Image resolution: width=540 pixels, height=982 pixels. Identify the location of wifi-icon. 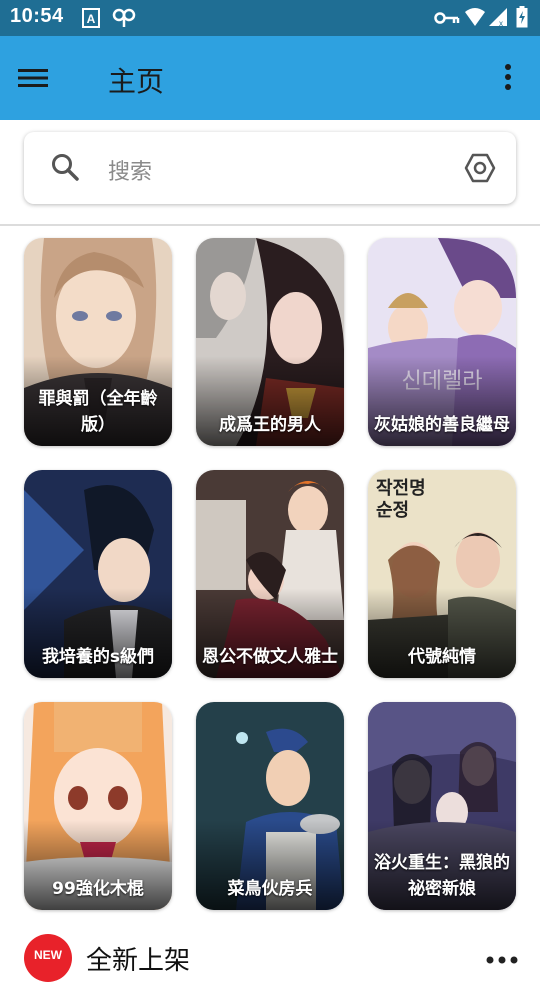
(475, 19).